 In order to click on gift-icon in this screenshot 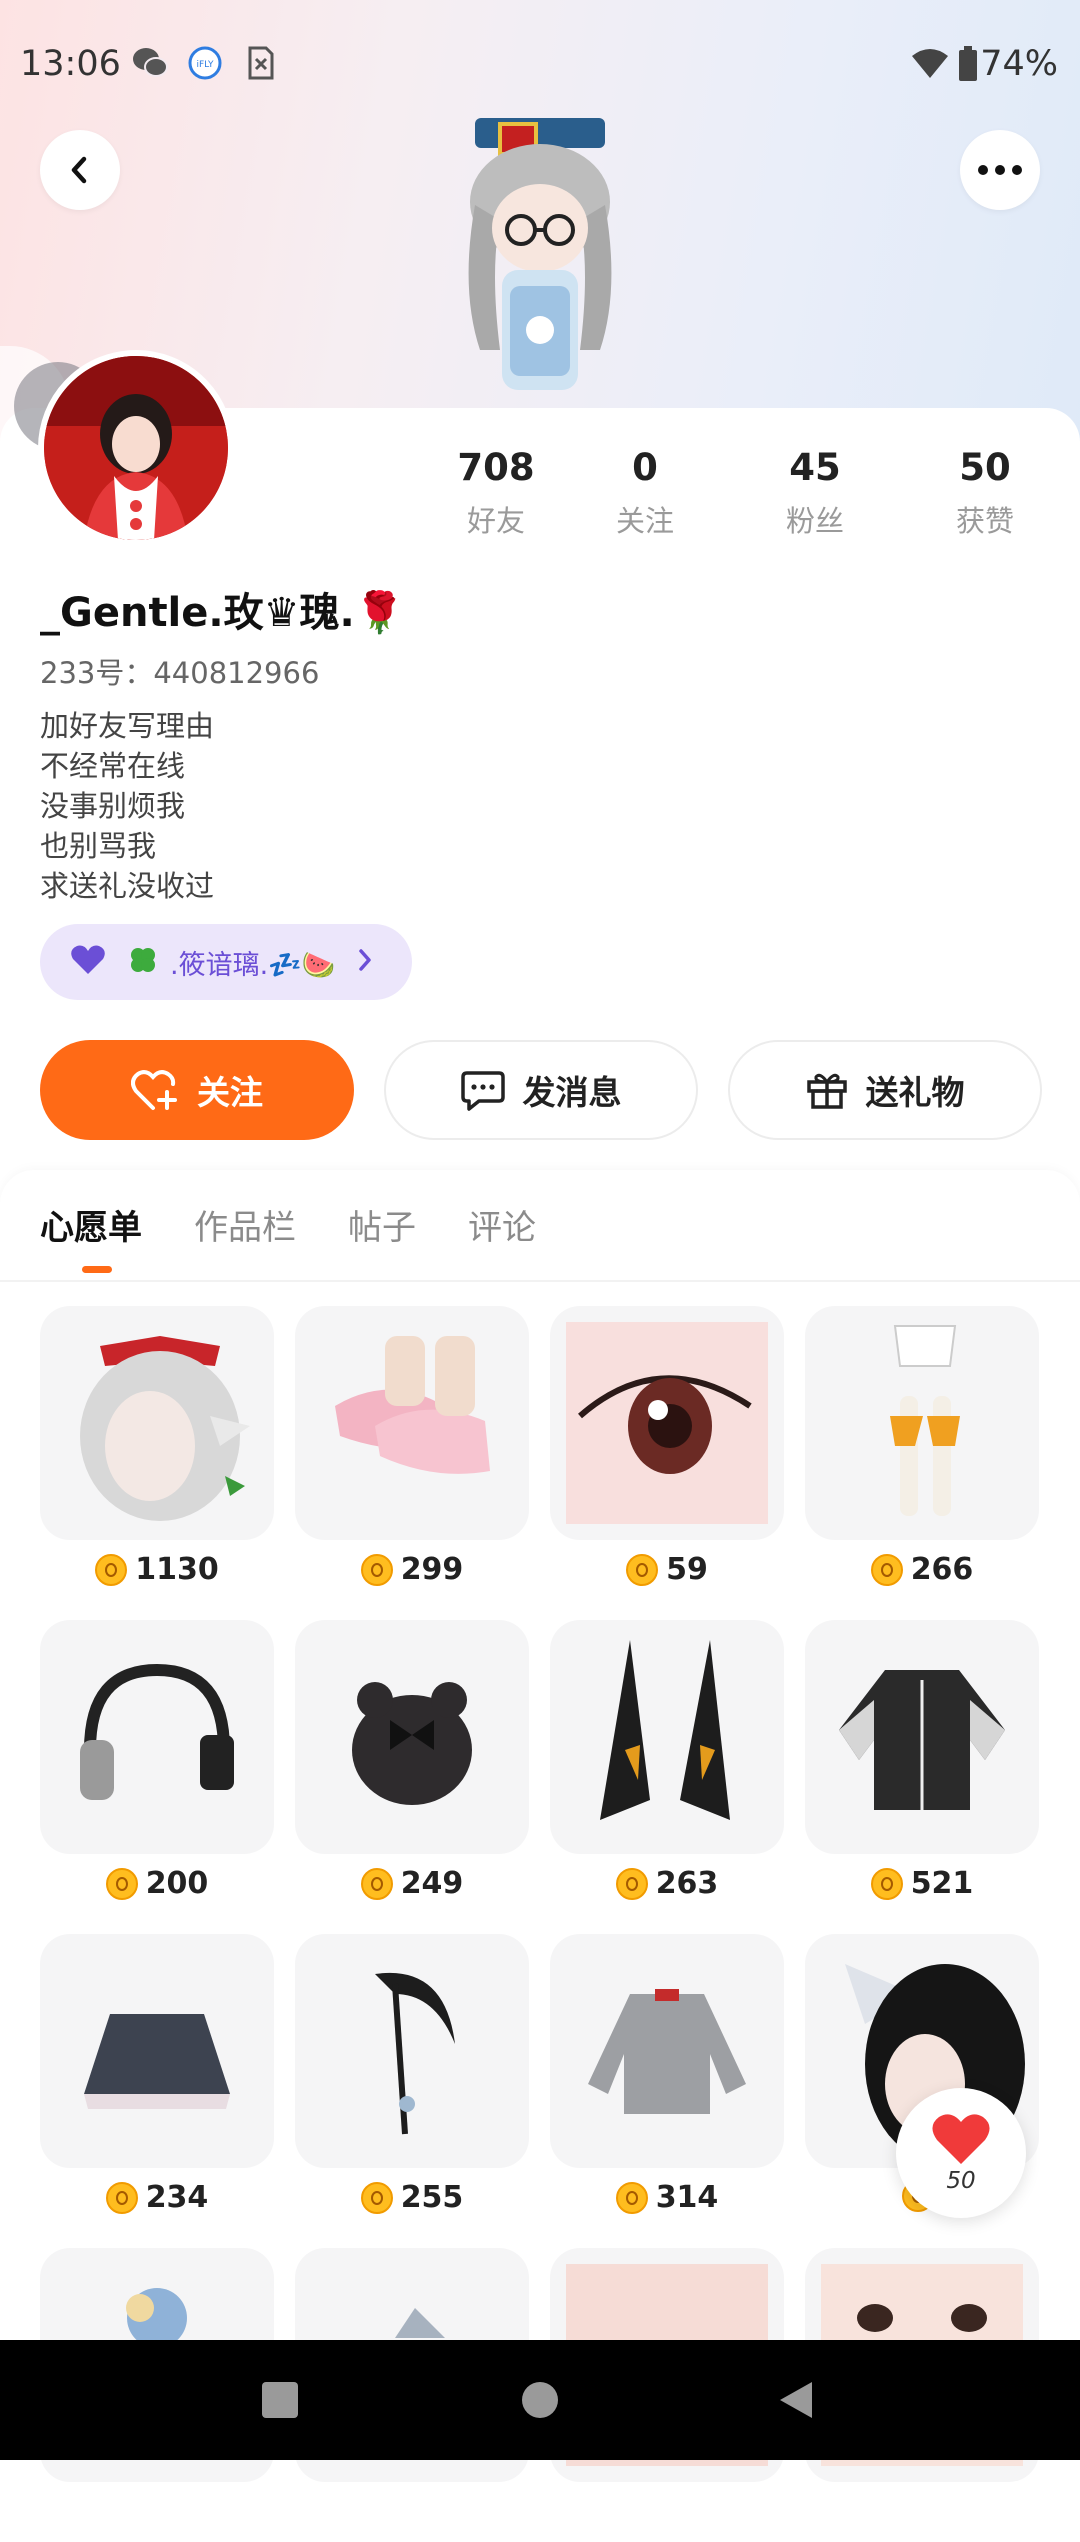, I will do `click(826, 1091)`.